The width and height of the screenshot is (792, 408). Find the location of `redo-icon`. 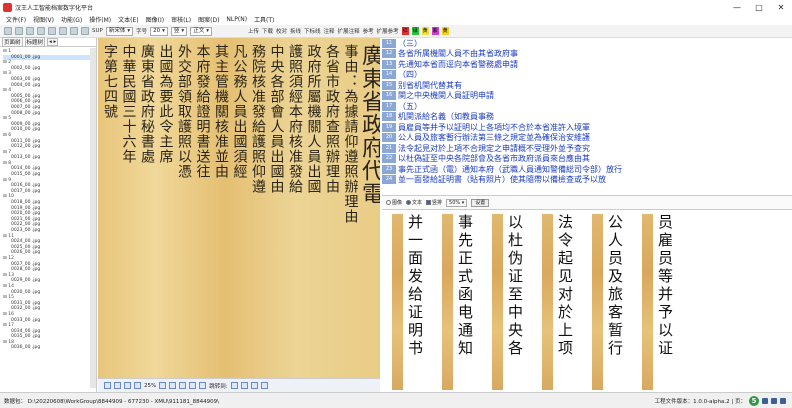

redo-icon is located at coordinates (41, 31).